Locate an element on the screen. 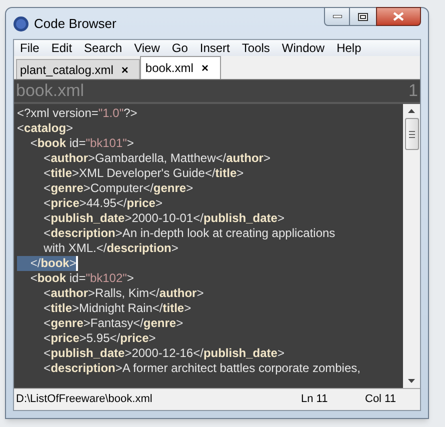 The image size is (445, 427). code-line: <book id="bk101"> is located at coordinates (81, 143).